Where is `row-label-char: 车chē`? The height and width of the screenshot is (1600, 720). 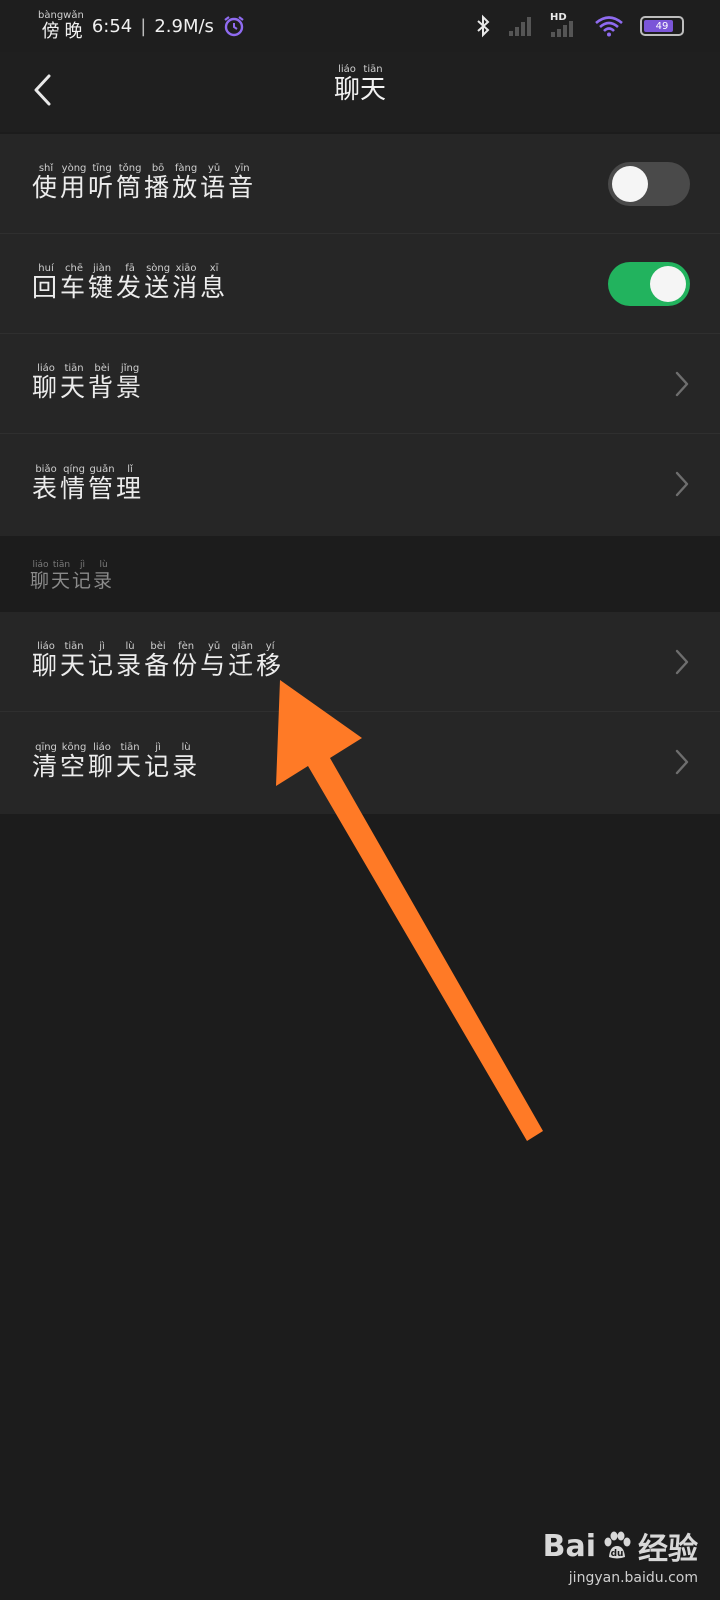
row-label-char: 车chē is located at coordinates (74, 282).